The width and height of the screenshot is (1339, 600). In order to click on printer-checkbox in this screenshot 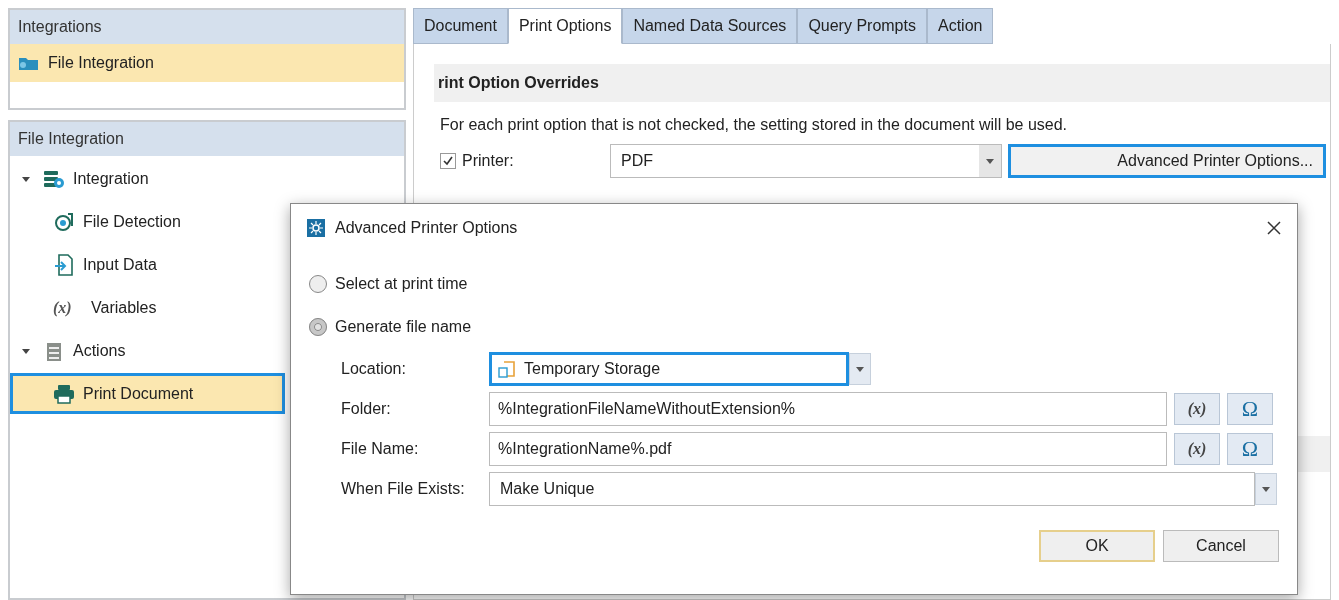, I will do `click(448, 161)`.